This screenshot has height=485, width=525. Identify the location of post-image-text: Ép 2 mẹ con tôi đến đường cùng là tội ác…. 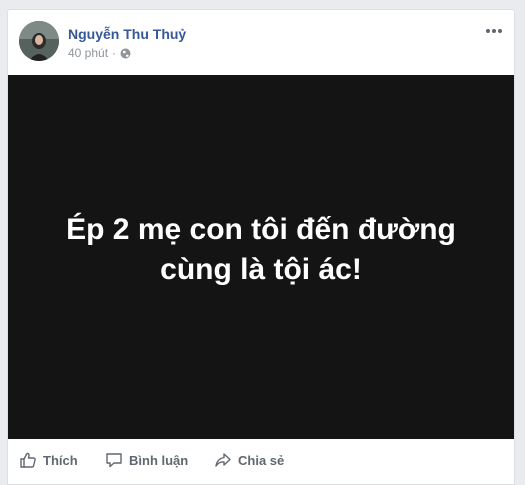
(261, 250).